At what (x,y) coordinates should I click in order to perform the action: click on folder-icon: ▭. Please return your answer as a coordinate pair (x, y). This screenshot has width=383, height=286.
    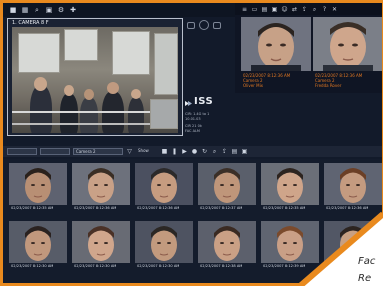
    Looking at the image, I should click on (254, 9).